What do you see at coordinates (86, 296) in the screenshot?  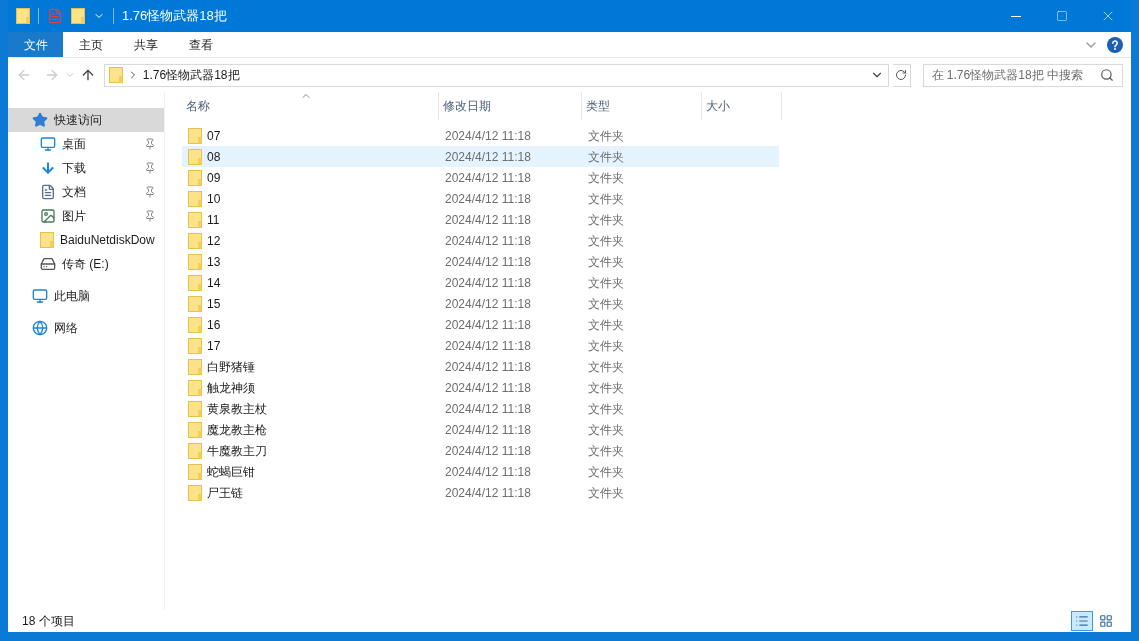 I see `sidebar-item: 此电脑` at bounding box center [86, 296].